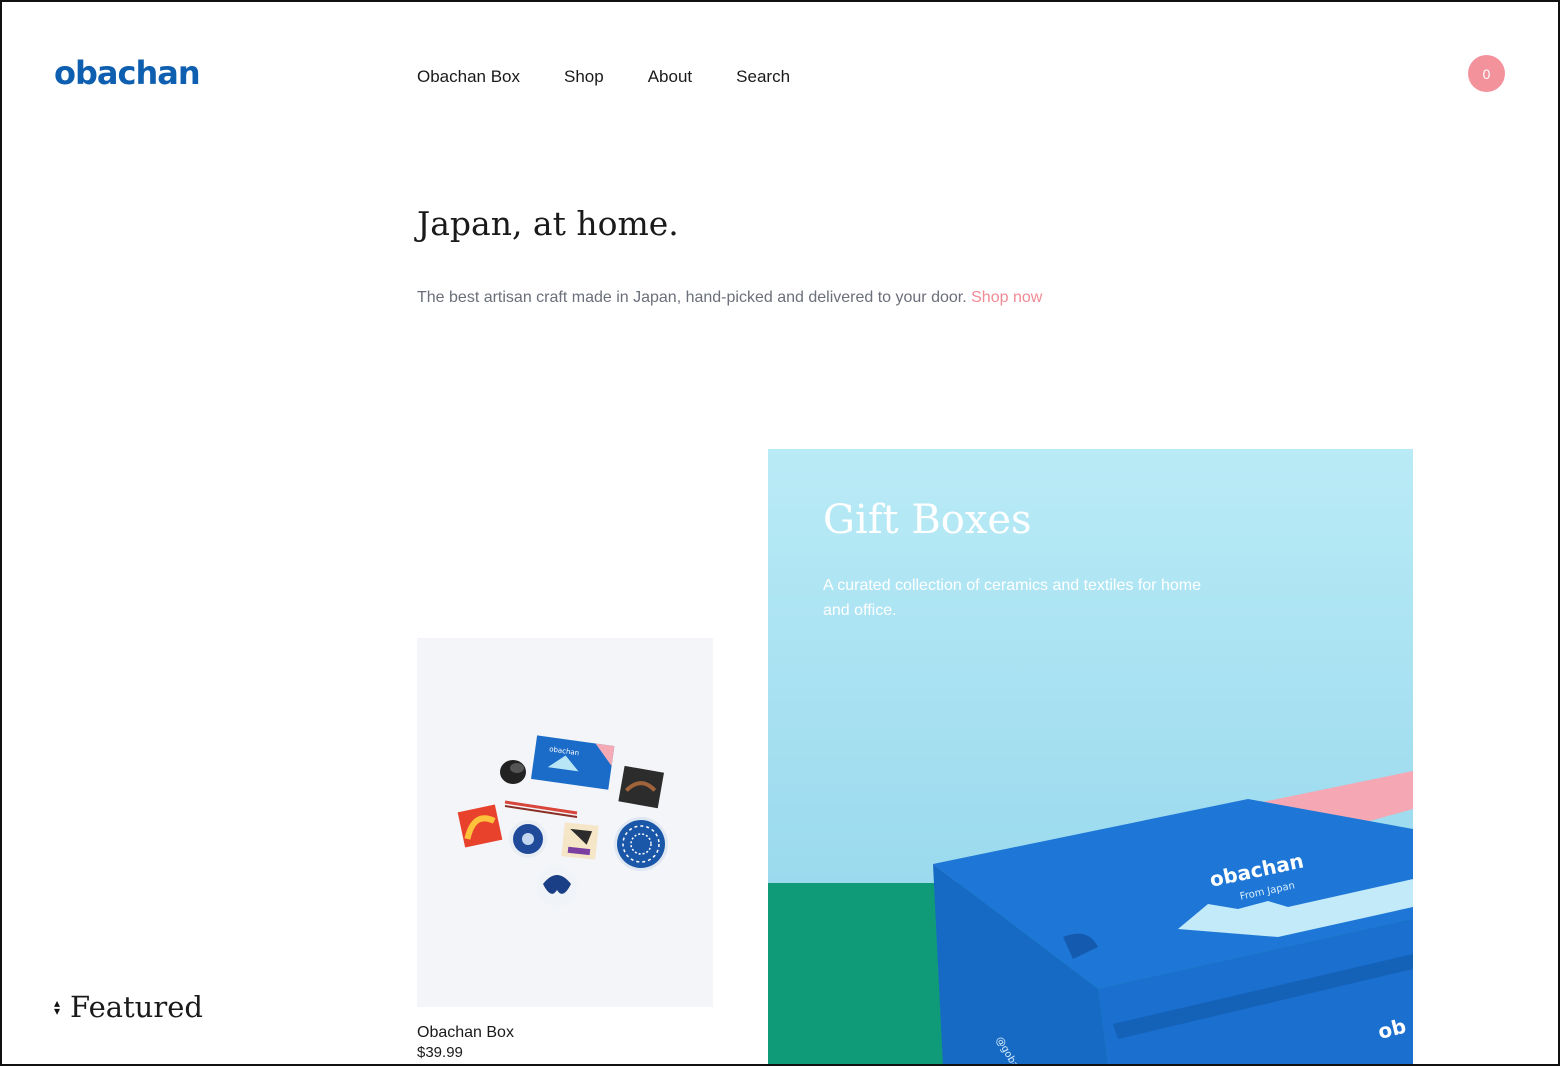  I want to click on sort-dropdown: ▴ ▾ Featured, so click(128, 1007).